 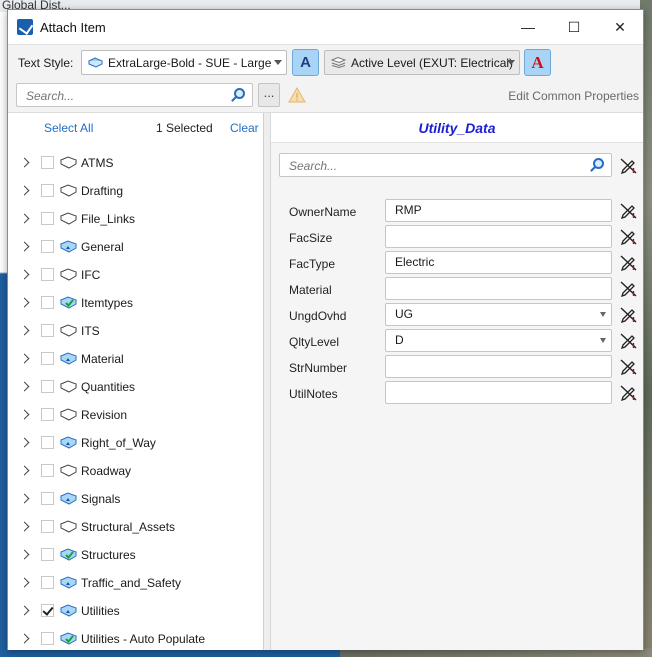 What do you see at coordinates (136, 472) in the screenshot?
I see `tree-item: Roadway` at bounding box center [136, 472].